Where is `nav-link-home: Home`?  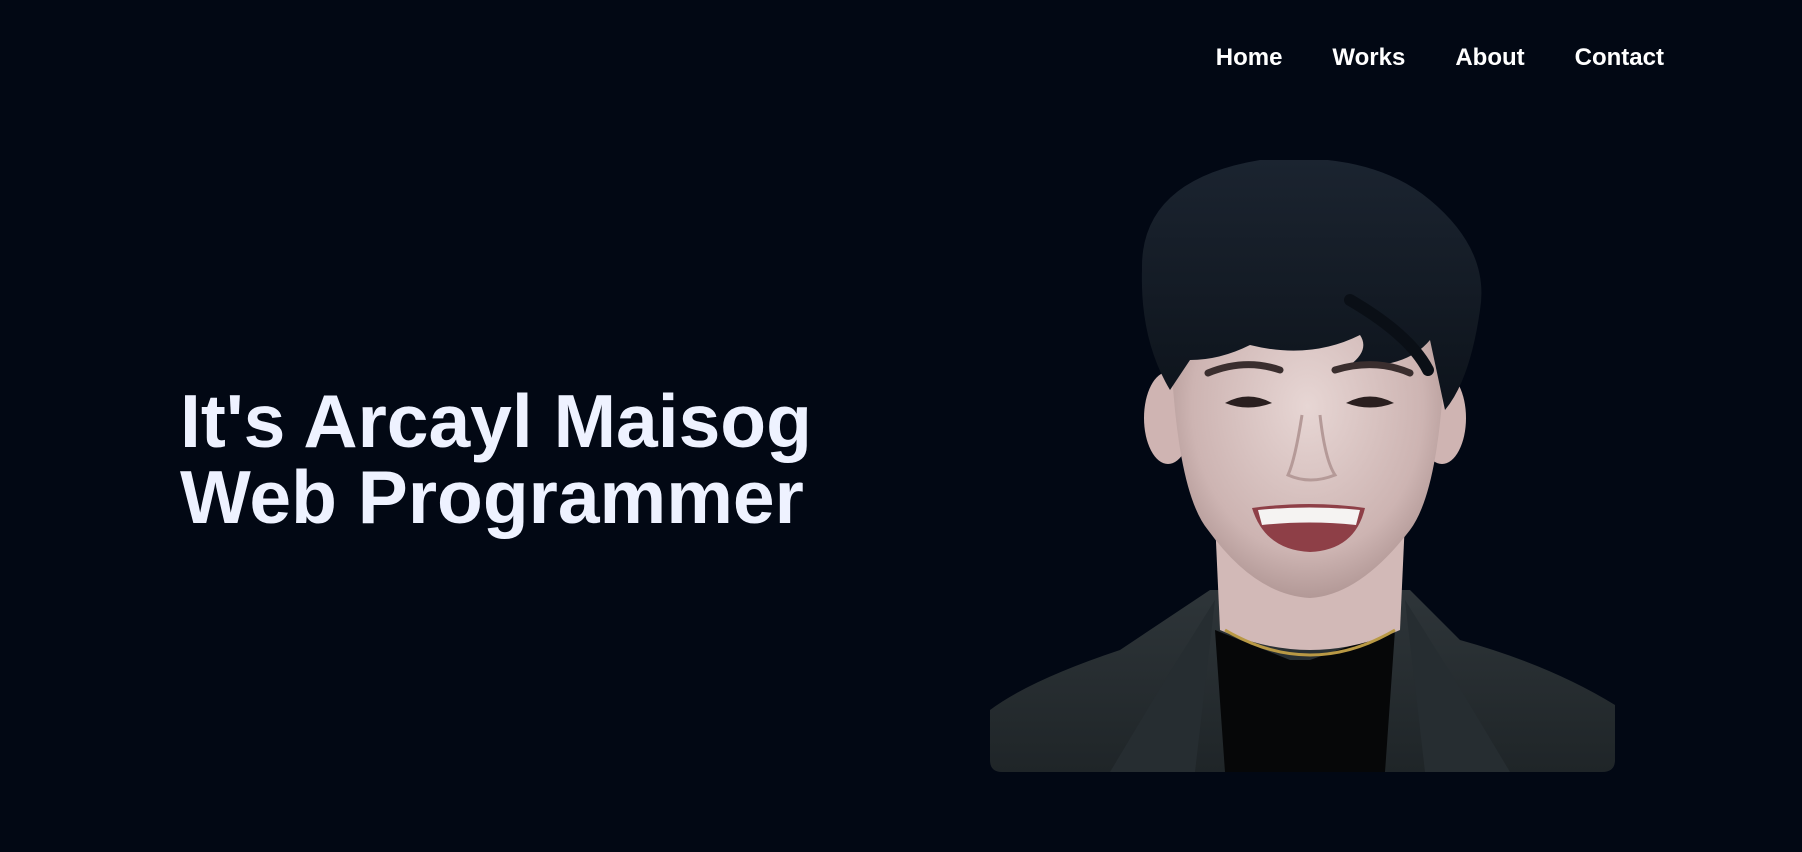 nav-link-home: Home is located at coordinates (1249, 58).